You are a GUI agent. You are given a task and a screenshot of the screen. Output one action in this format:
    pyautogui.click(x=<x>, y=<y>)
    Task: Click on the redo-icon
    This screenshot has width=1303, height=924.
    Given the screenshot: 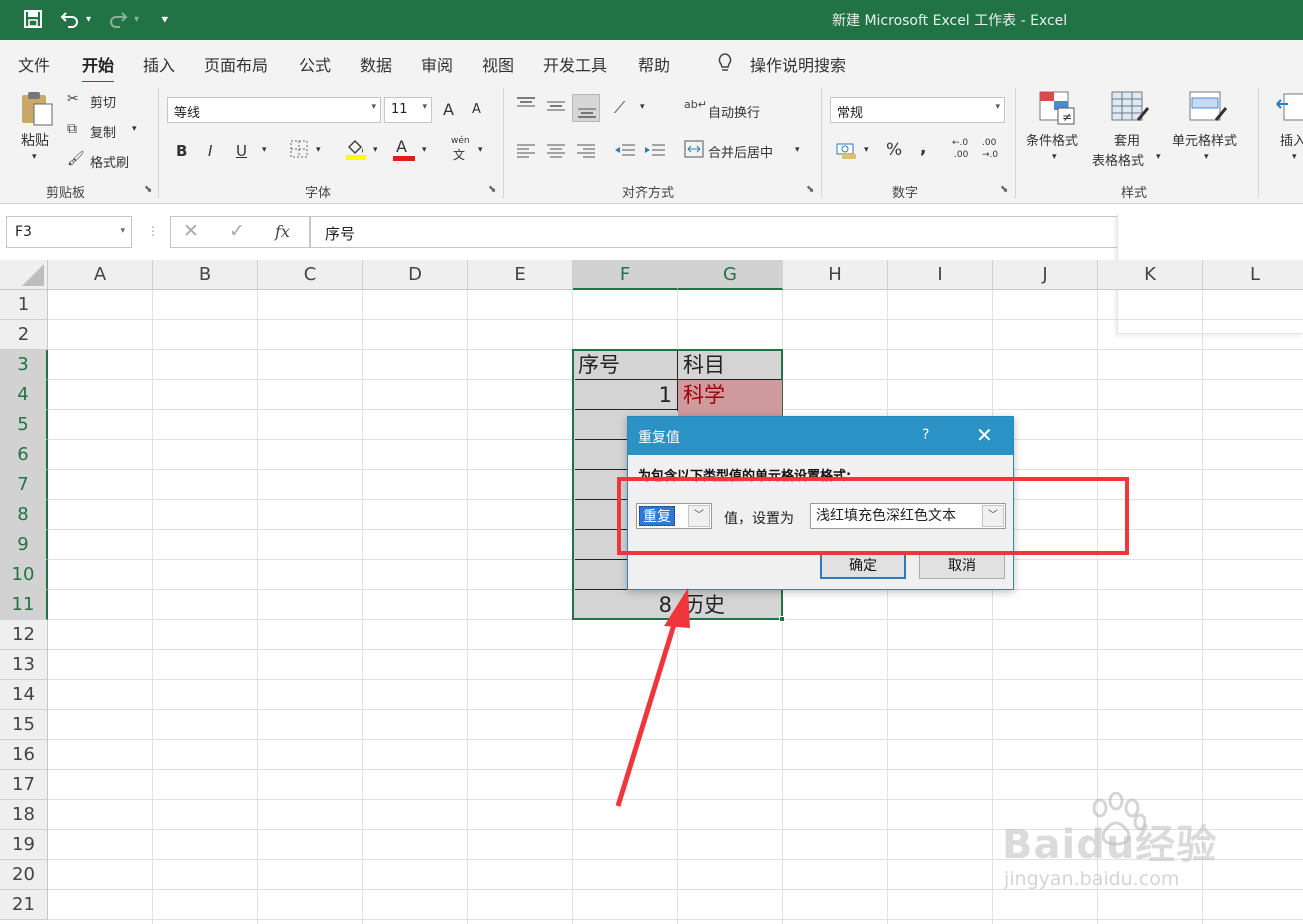 What is the action you would take?
    pyautogui.click(x=118, y=21)
    